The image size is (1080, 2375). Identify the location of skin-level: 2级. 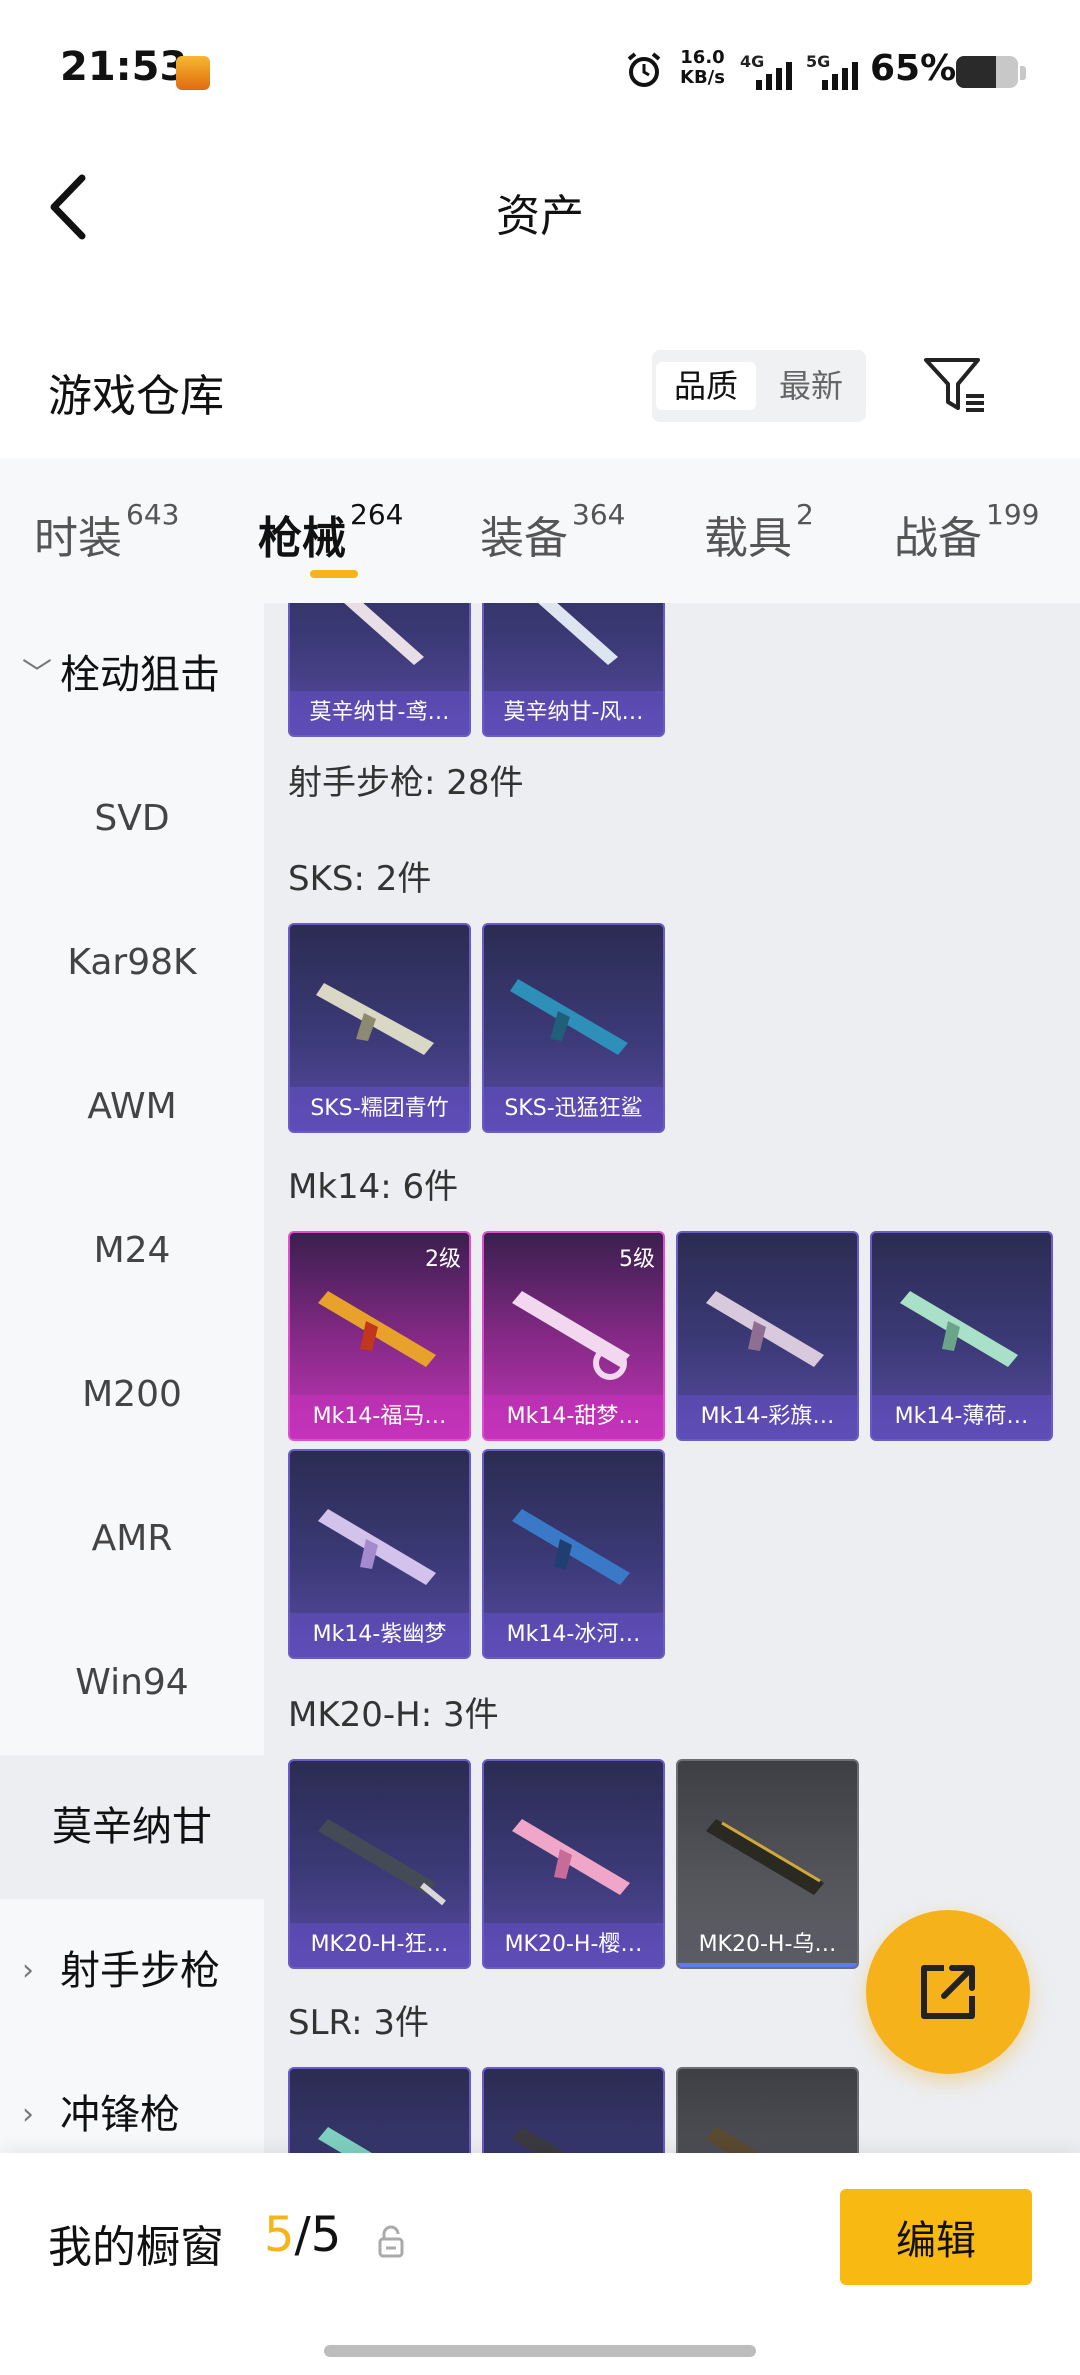
(443, 1259).